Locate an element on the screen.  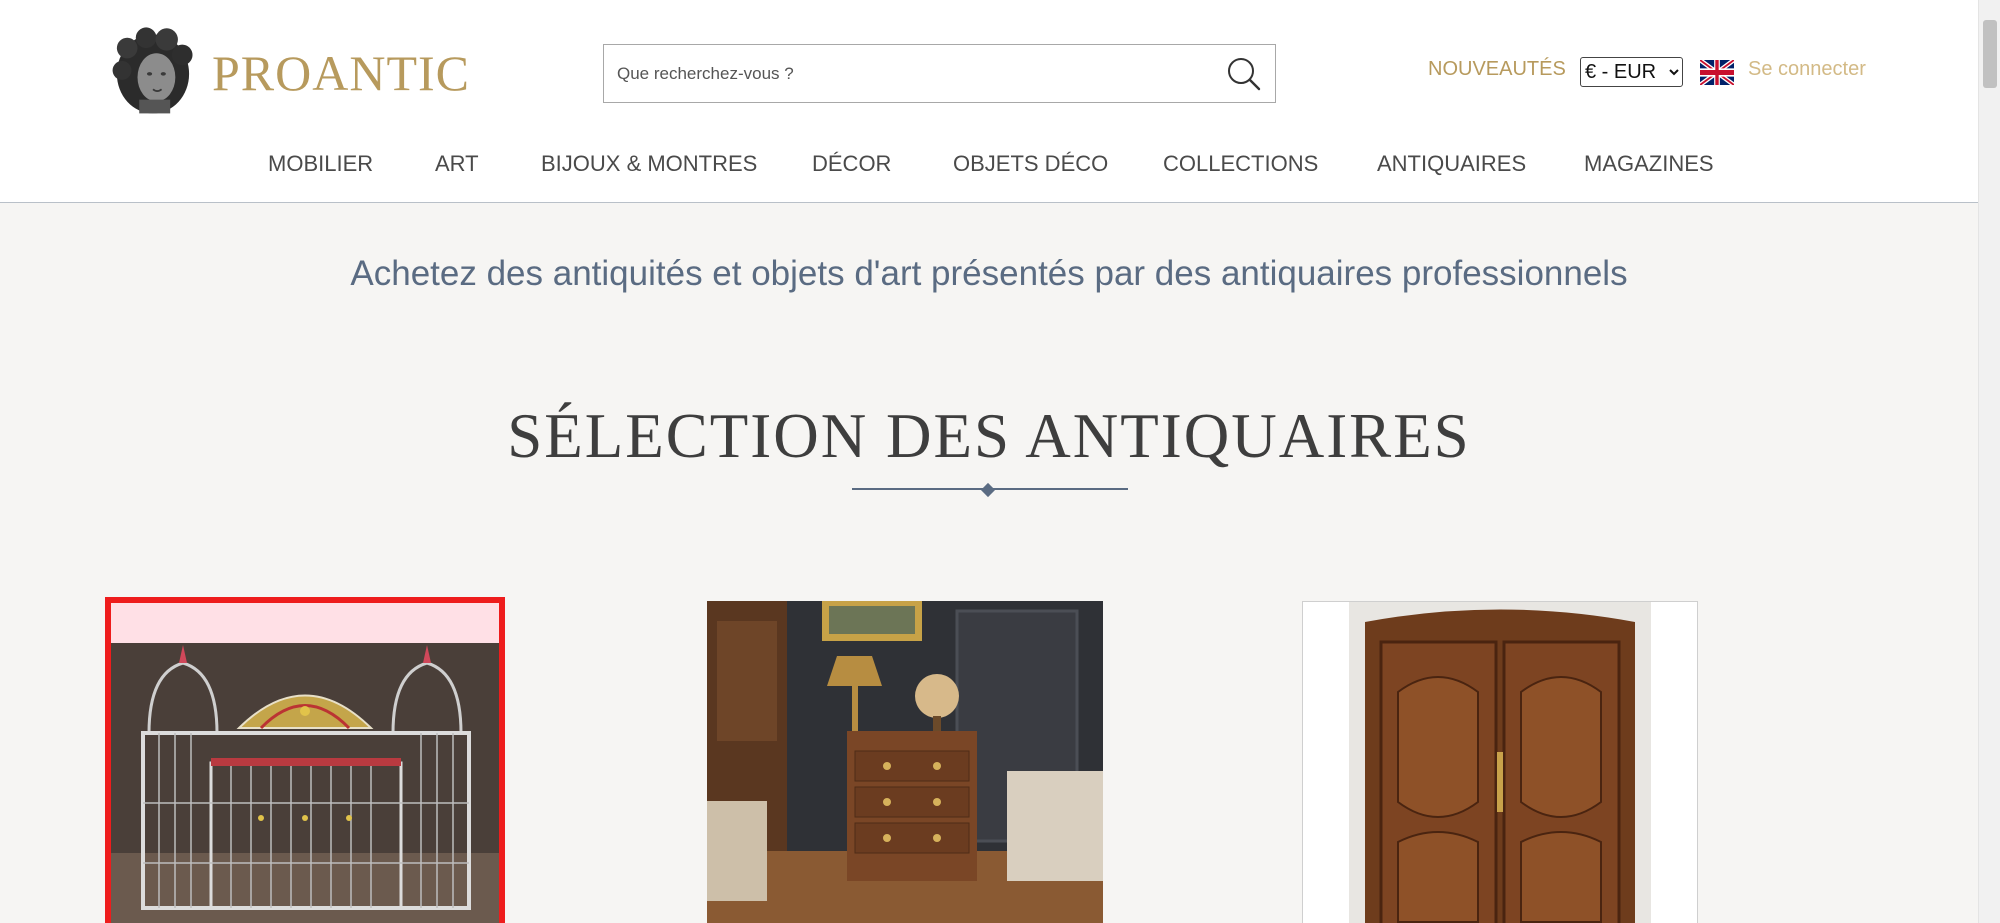
search-button is located at coordinates (1244, 74).